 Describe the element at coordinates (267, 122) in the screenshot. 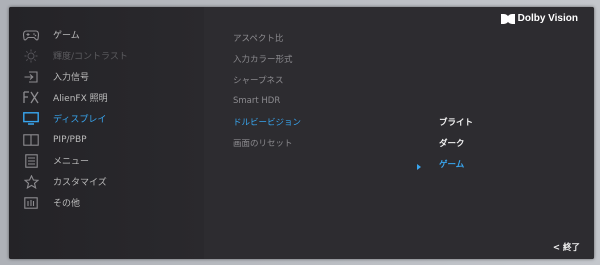

I see `submenu-item-dolby-vision: ドルビービジョン` at that location.